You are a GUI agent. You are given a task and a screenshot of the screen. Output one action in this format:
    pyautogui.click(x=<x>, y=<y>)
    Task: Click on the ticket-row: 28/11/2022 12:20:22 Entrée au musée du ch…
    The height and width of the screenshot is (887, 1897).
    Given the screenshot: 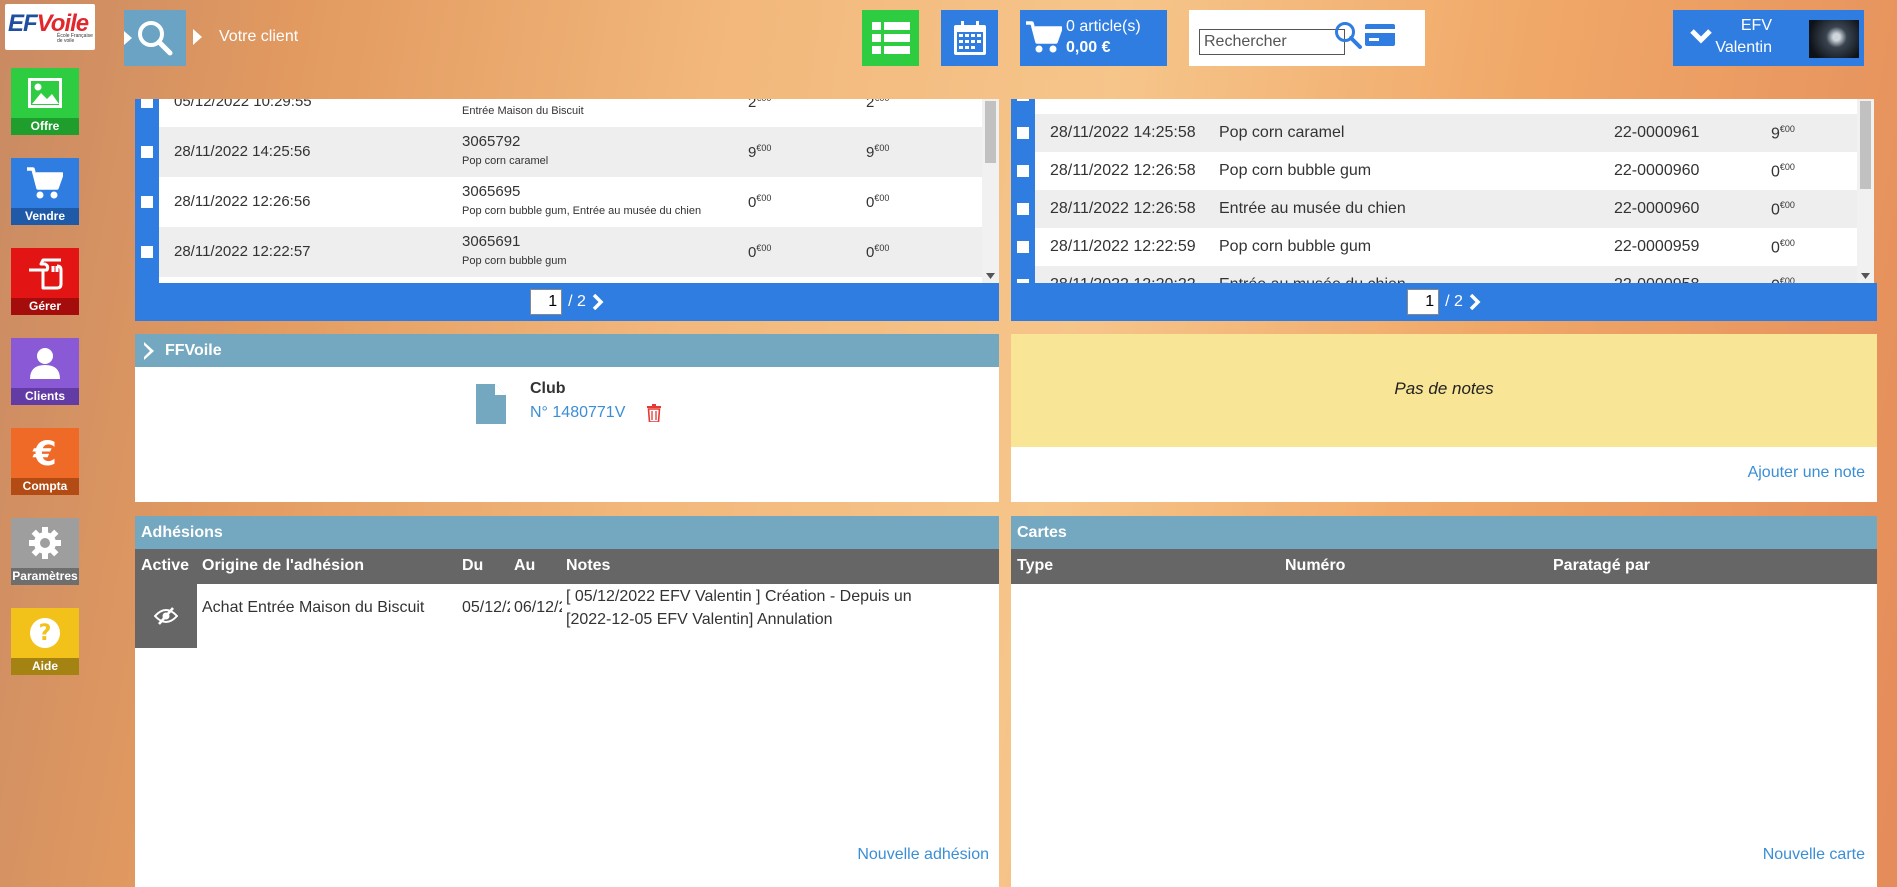 What is the action you would take?
    pyautogui.click(x=1434, y=274)
    